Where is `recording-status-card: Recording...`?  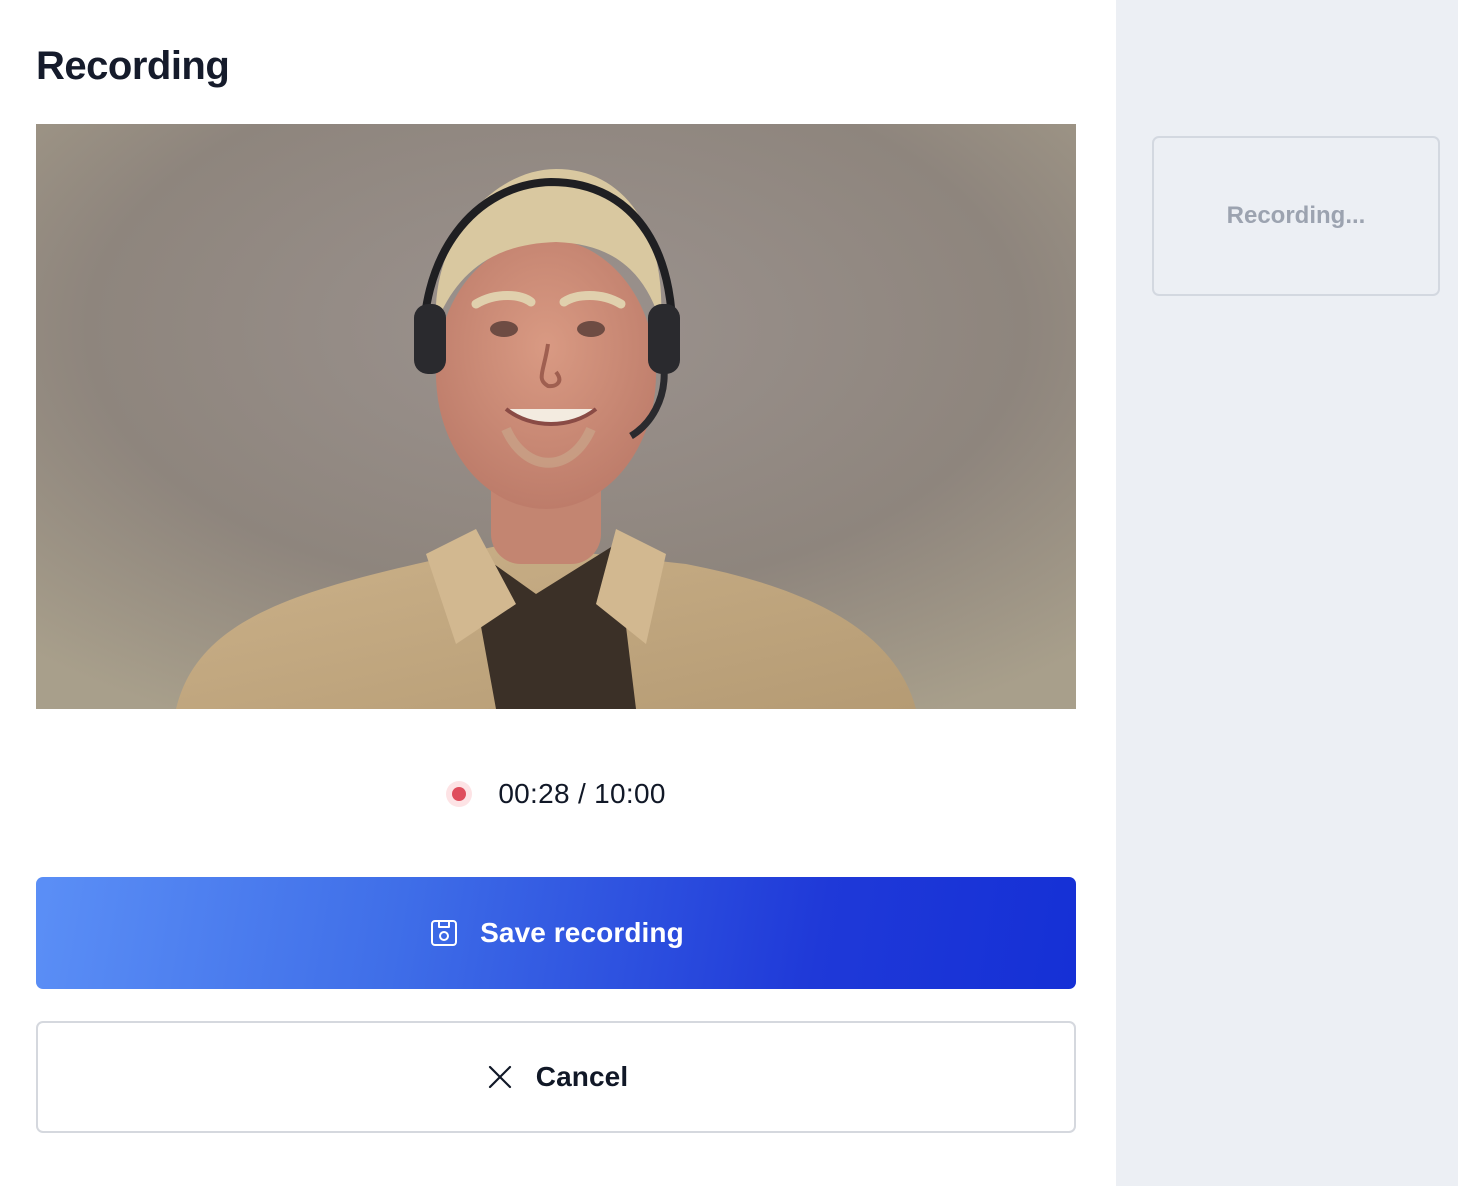
recording-status-card: Recording... is located at coordinates (1296, 216).